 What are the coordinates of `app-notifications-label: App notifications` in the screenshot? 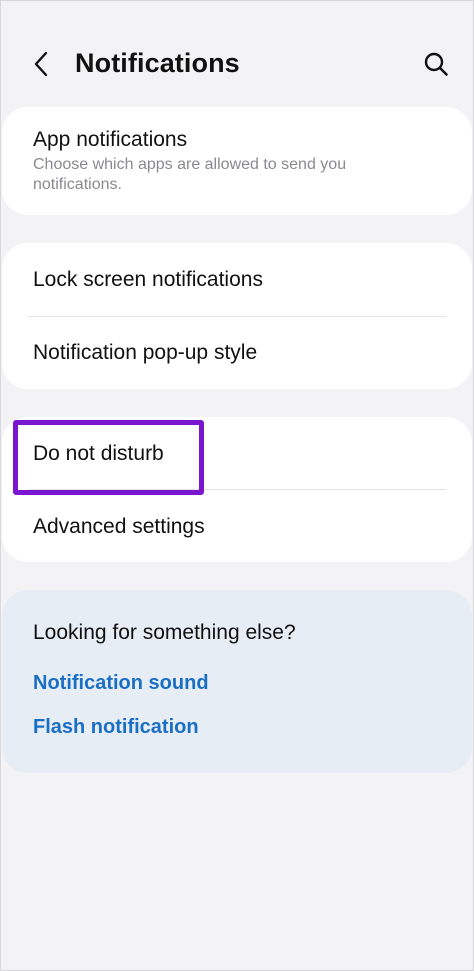 It's located at (110, 139).